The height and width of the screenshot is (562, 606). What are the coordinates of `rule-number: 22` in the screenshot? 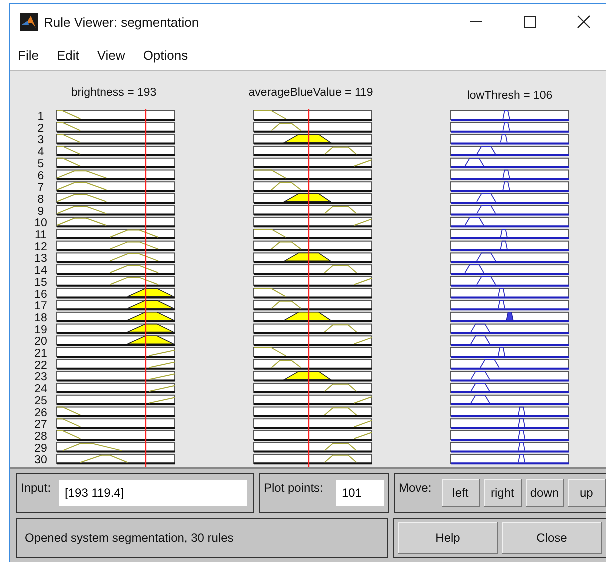 It's located at (41, 366).